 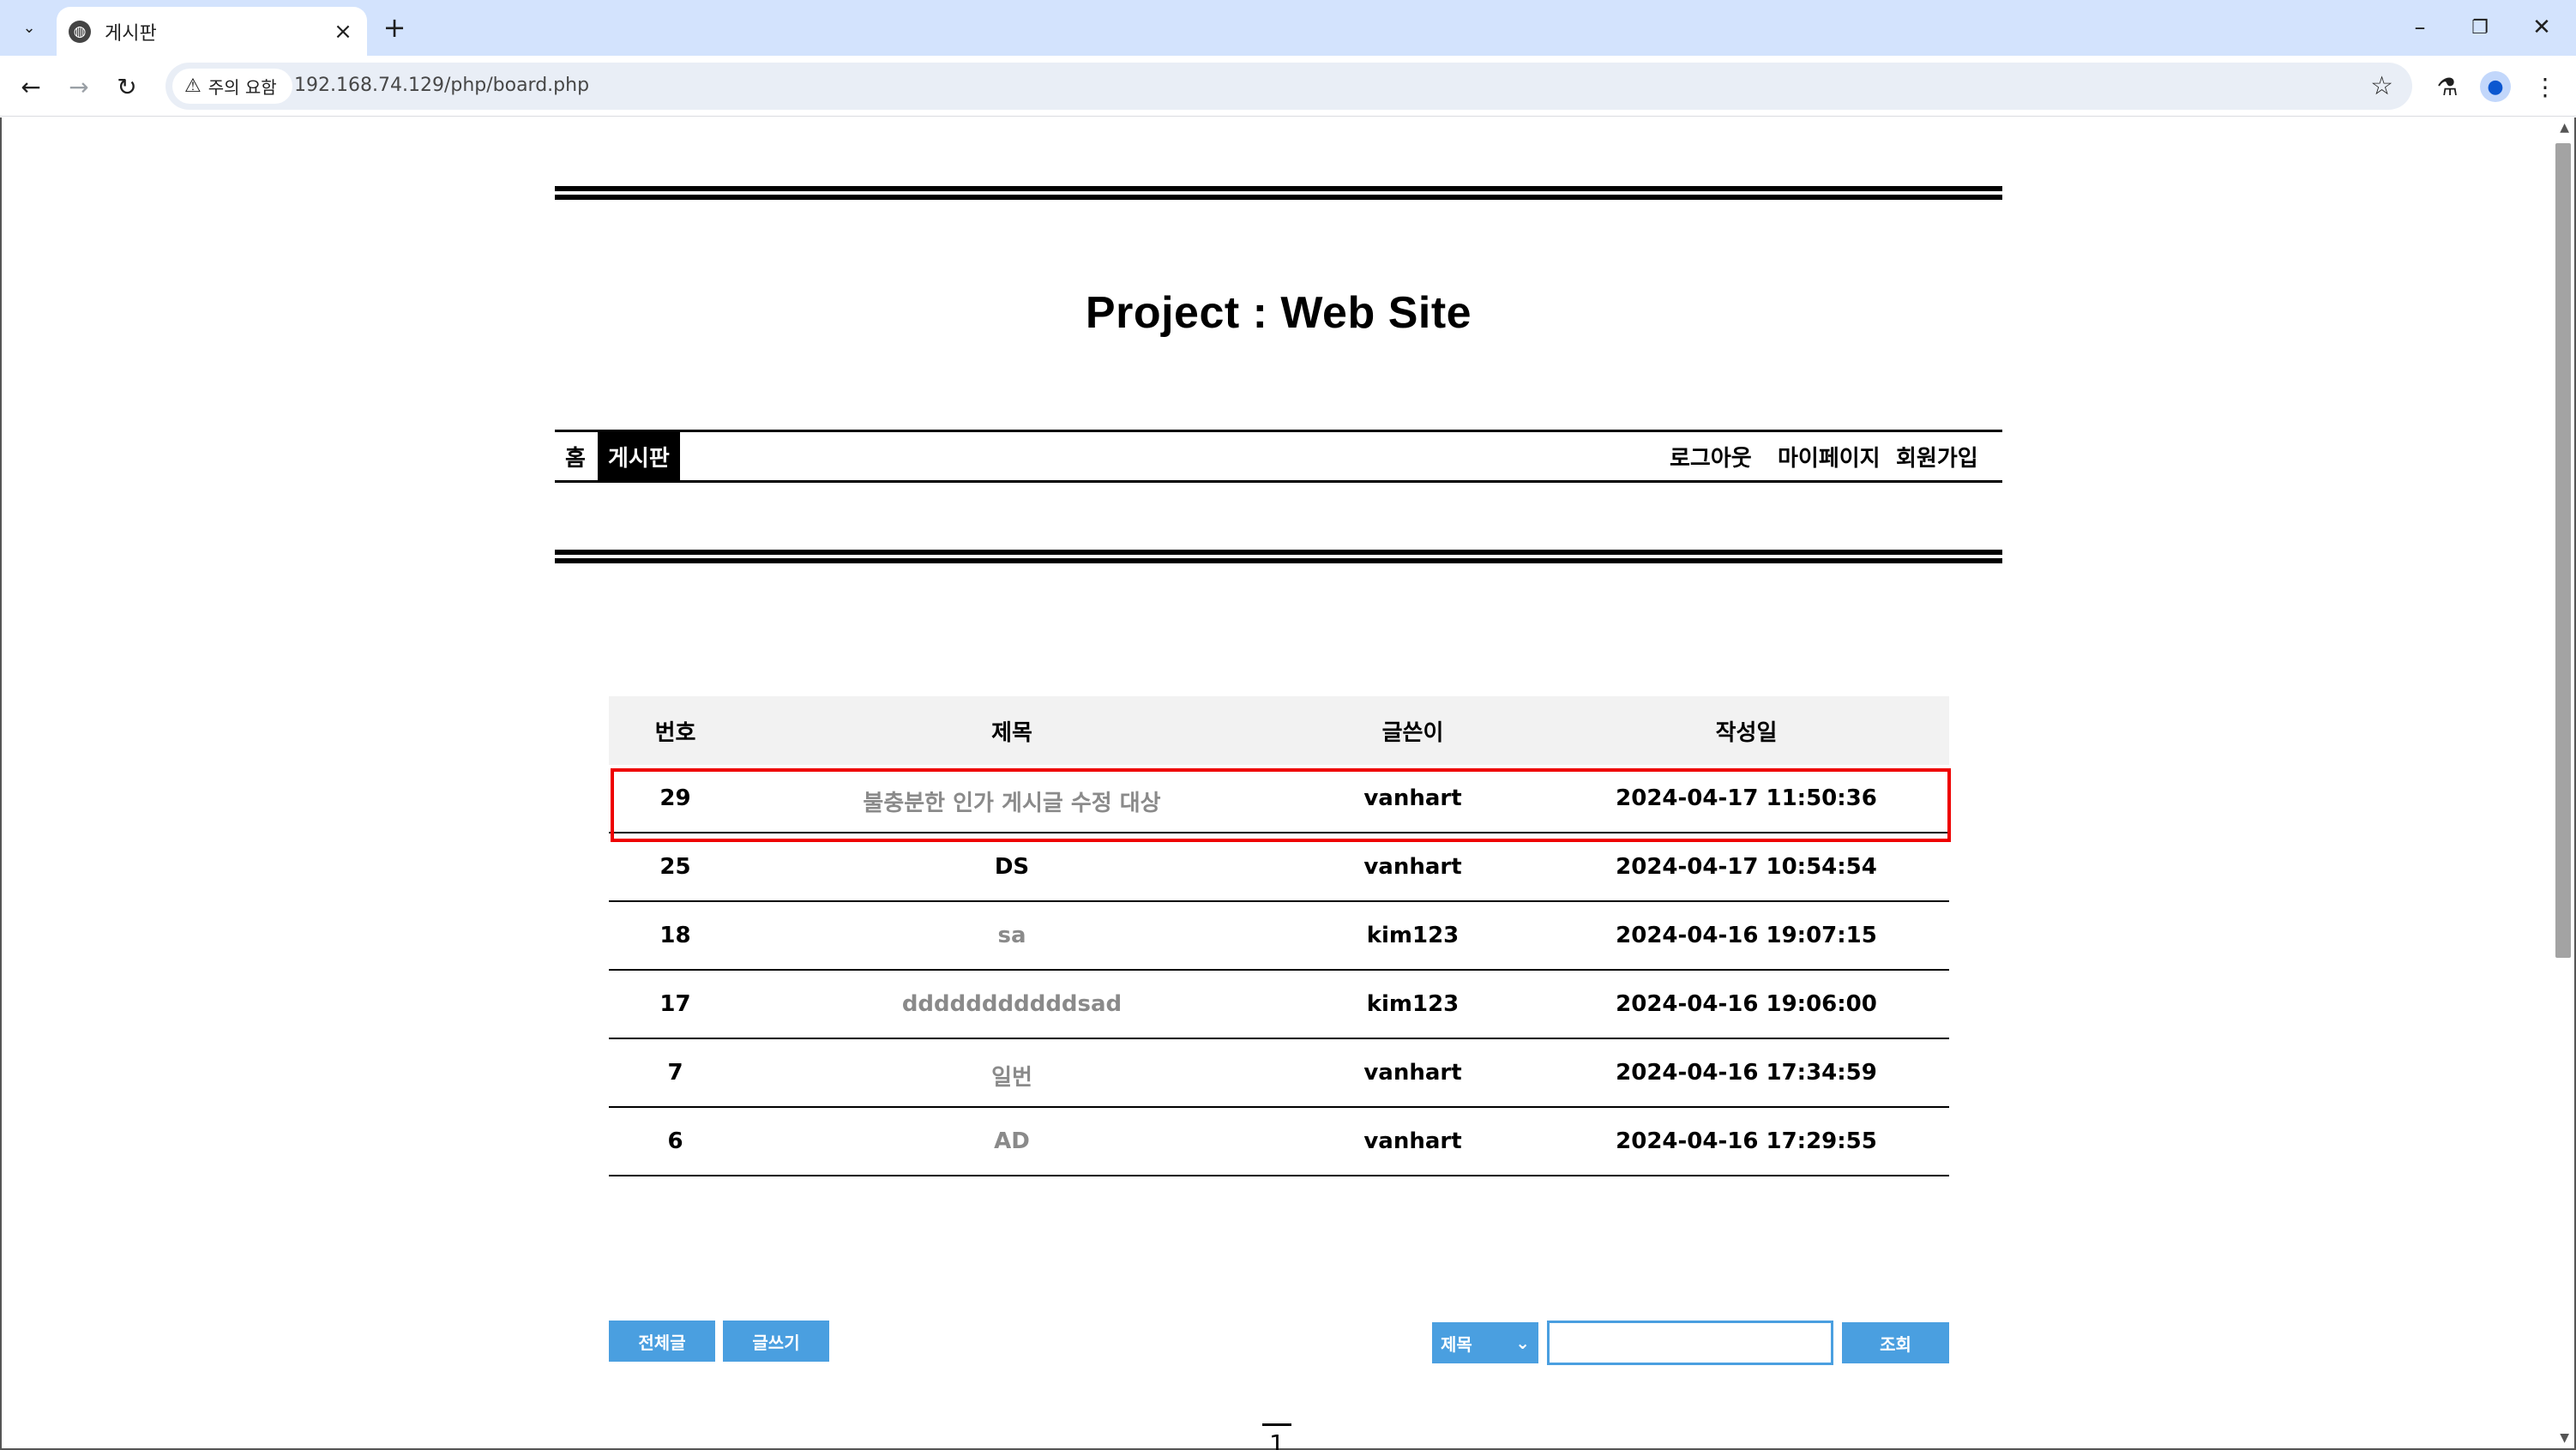 What do you see at coordinates (343, 32) in the screenshot?
I see `close-tab-icon: ×` at bounding box center [343, 32].